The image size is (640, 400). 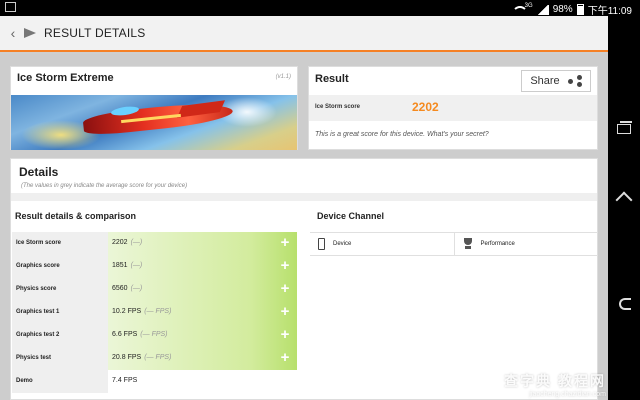 What do you see at coordinates (545, 81) in the screenshot?
I see `share-label: Share` at bounding box center [545, 81].